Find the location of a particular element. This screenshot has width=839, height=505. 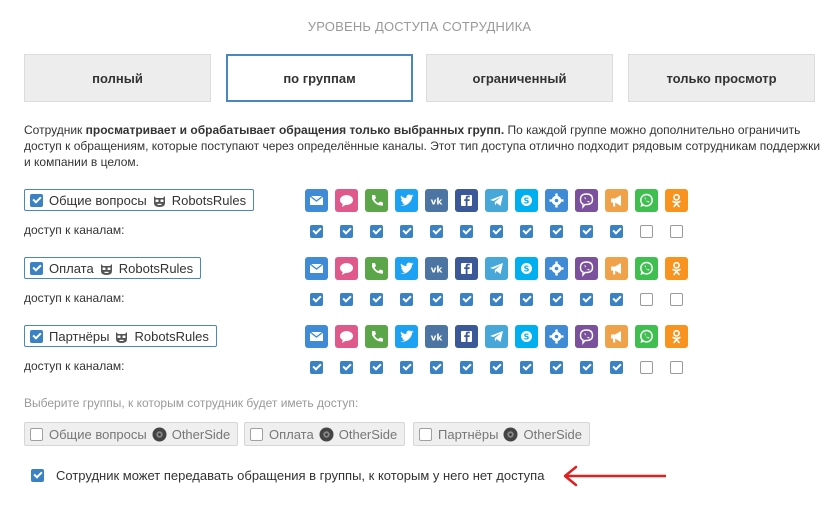

group-chip: Партнёры RobotsRules is located at coordinates (120, 336).